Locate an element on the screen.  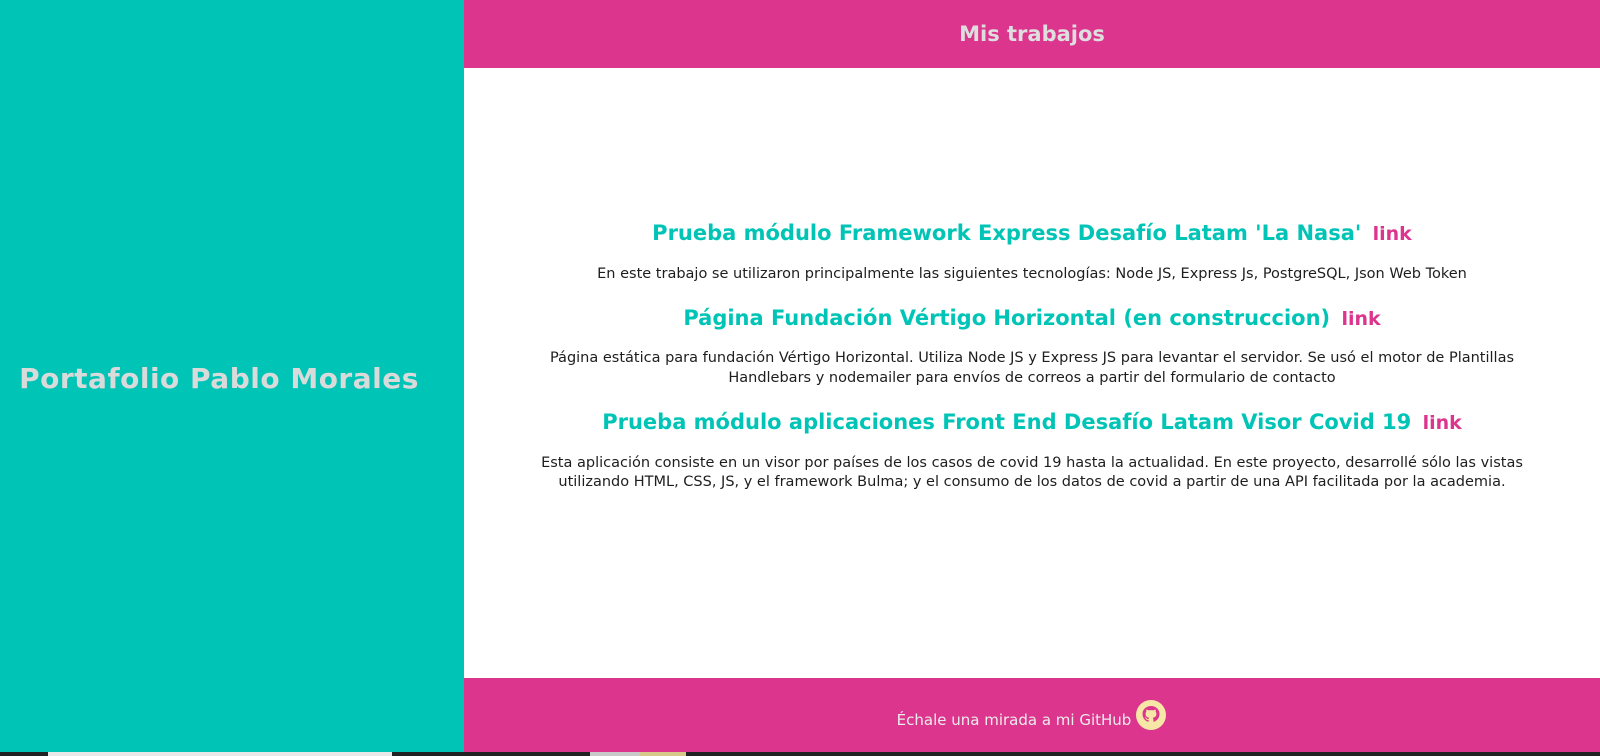
header: Mis trabajos is located at coordinates (1032, 34).